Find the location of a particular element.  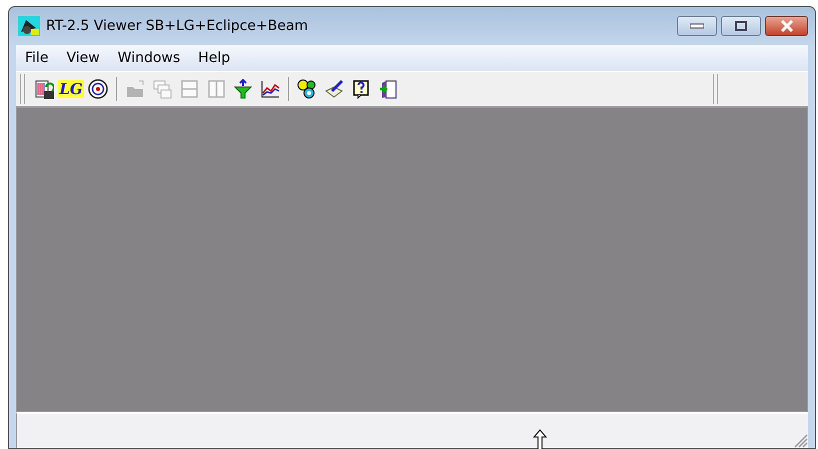

resize-grip-icon is located at coordinates (801, 441).